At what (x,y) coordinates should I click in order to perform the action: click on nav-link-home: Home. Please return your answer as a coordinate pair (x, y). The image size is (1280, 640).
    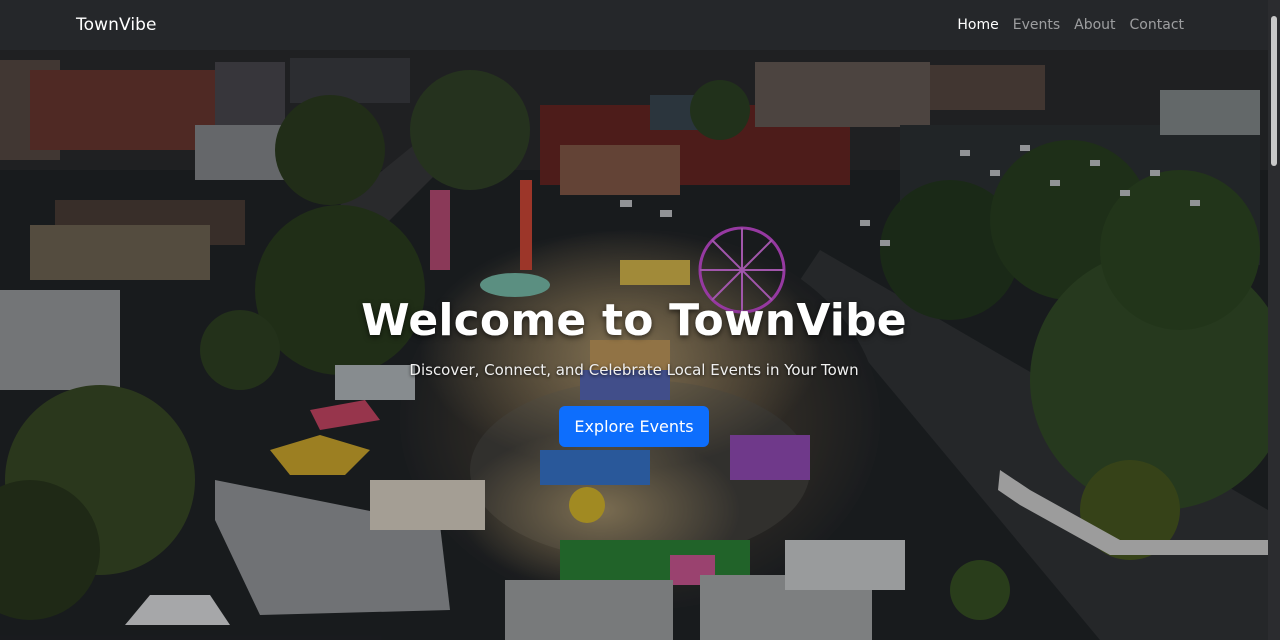
    Looking at the image, I should click on (977, 25).